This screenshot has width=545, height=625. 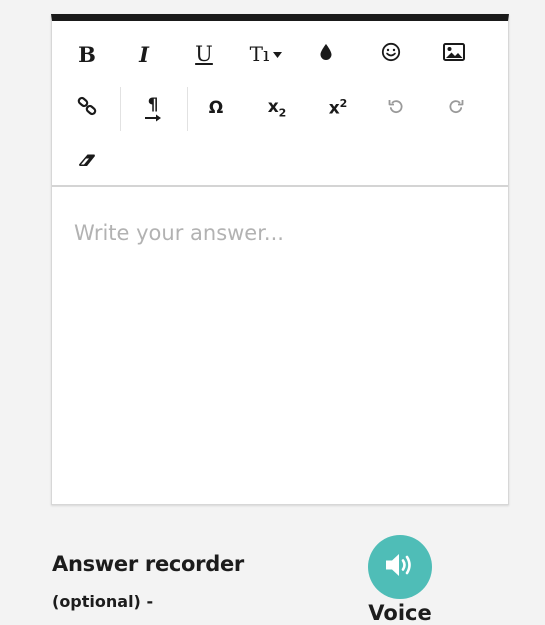 I want to click on subscript-button: x2, so click(x=277, y=108).